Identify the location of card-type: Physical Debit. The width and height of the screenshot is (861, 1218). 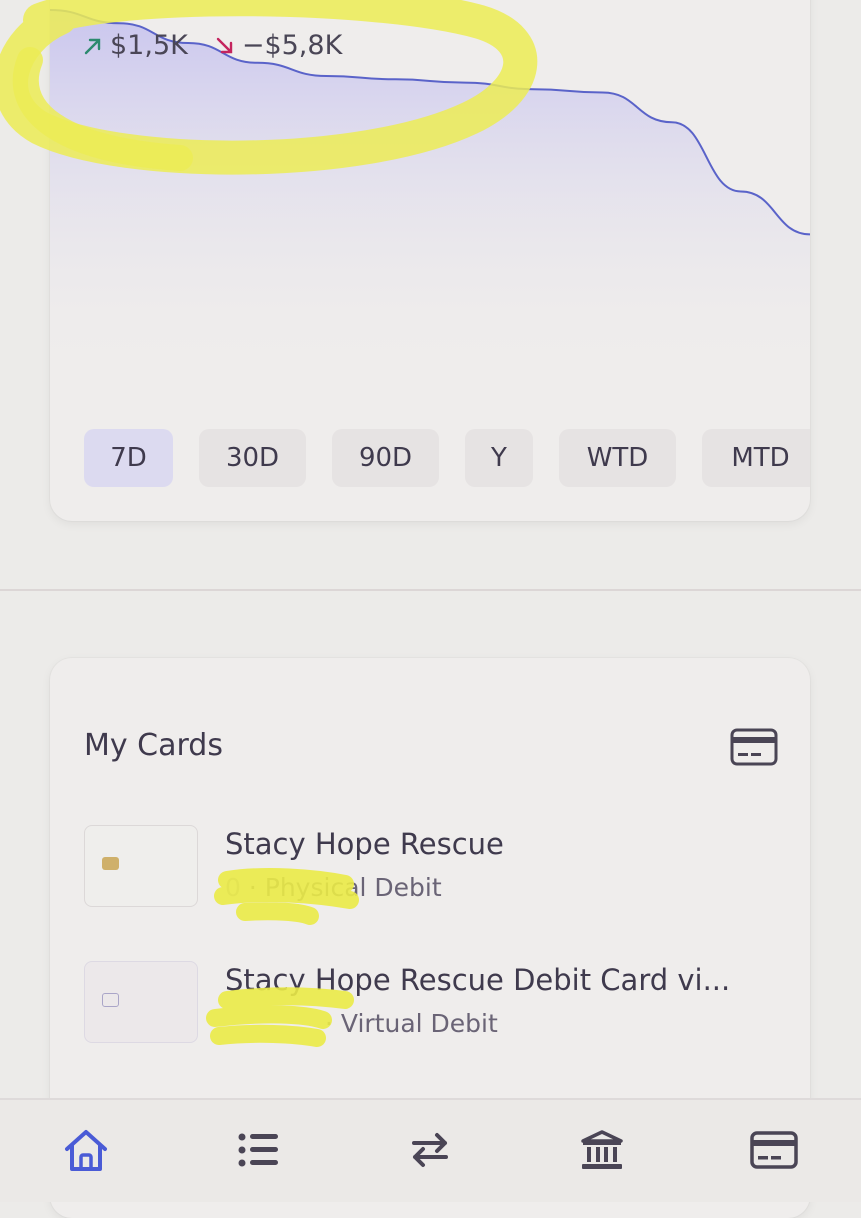
(353, 887).